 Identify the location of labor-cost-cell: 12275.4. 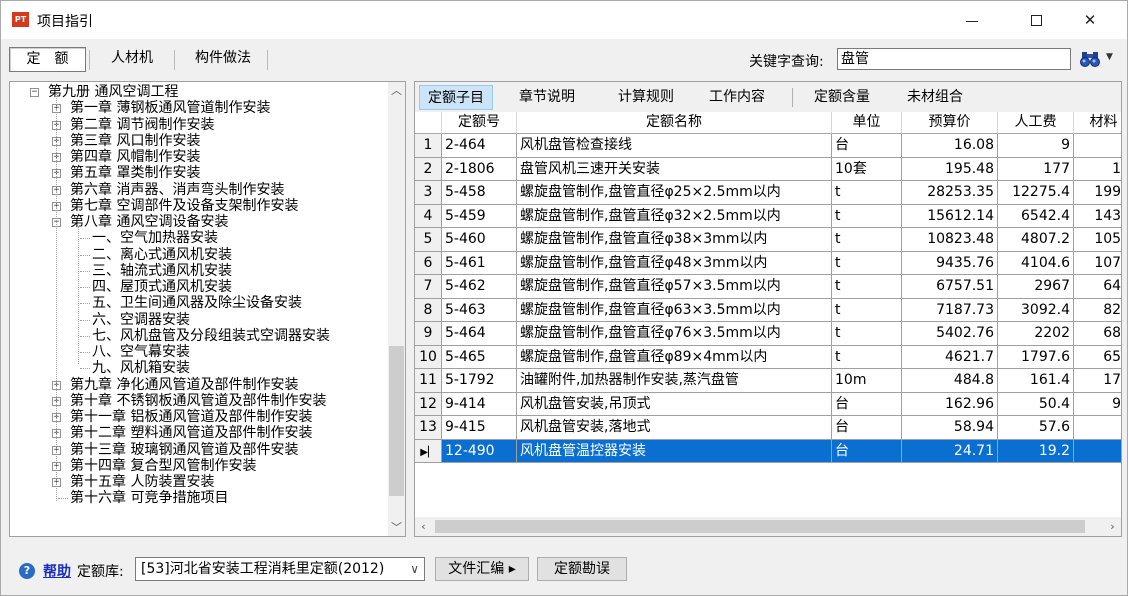
(1036, 193).